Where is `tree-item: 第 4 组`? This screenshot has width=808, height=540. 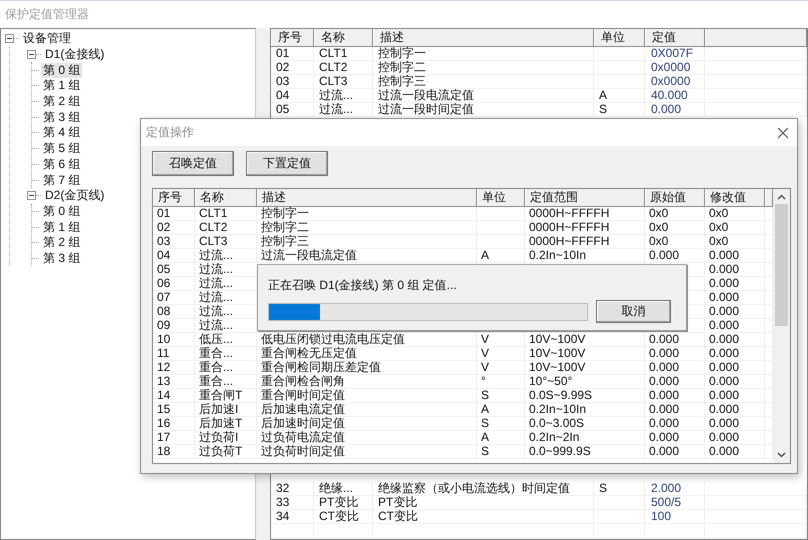
tree-item: 第 4 组 is located at coordinates (61, 132).